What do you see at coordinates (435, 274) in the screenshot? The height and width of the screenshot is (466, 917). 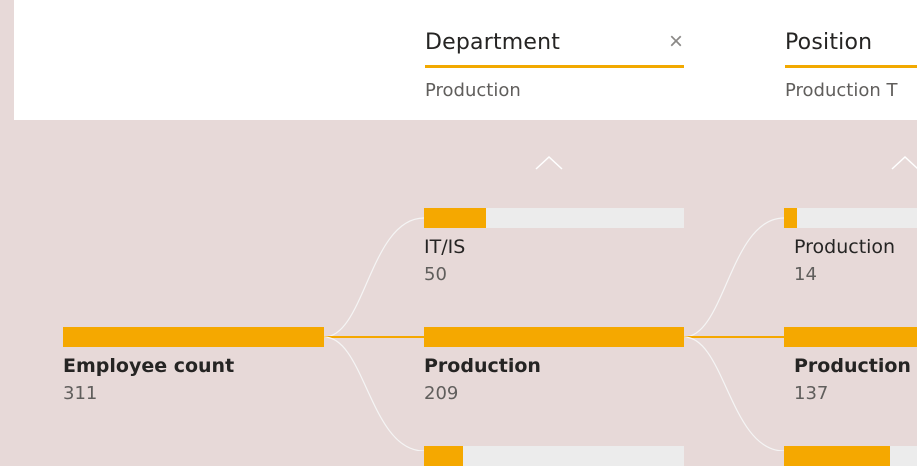 I see `dept-node-itis-value: 50` at bounding box center [435, 274].